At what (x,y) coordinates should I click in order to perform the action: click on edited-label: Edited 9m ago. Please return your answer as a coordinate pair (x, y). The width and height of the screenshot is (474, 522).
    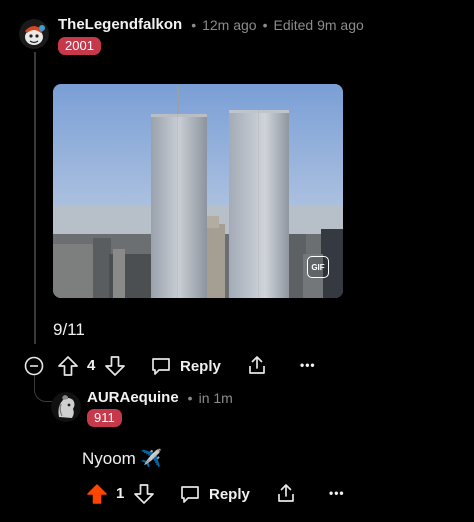
    Looking at the image, I should click on (318, 24).